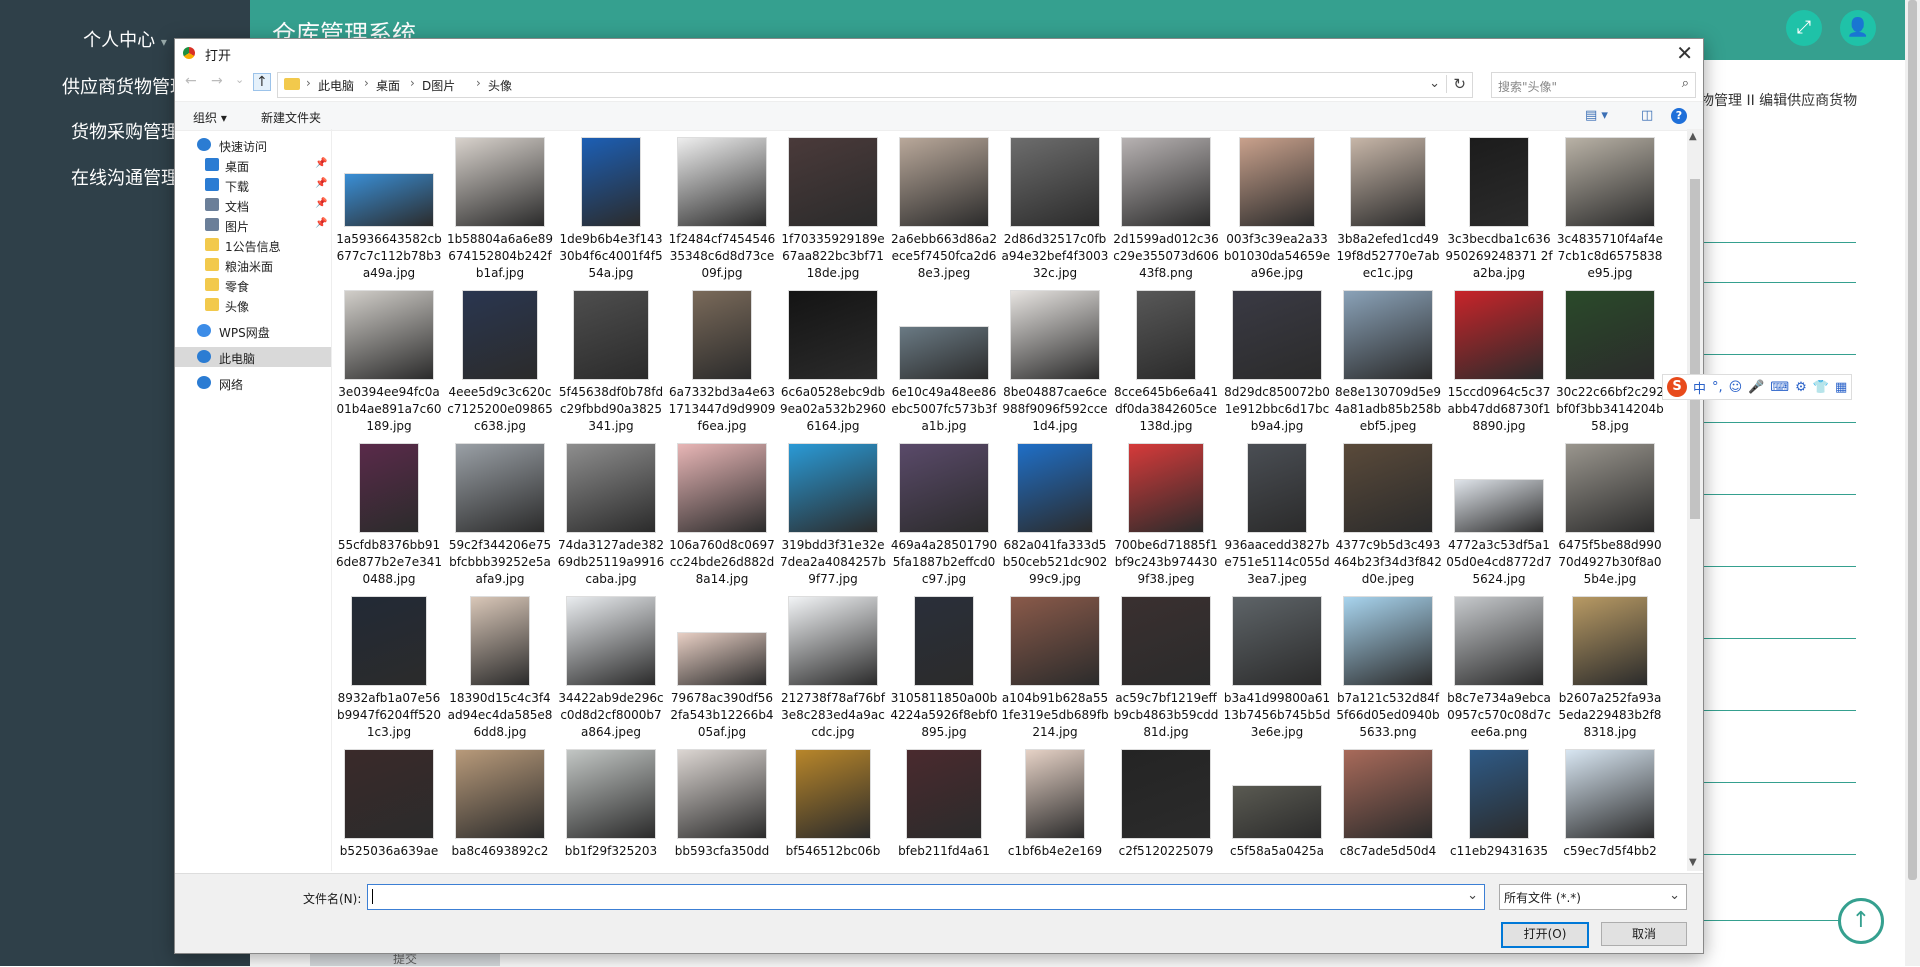 The width and height of the screenshot is (1920, 967). What do you see at coordinates (1388, 209) in the screenshot?
I see `file-item: 3b8a2efed1cd4919f8d52770e7abec1c.jpg` at bounding box center [1388, 209].